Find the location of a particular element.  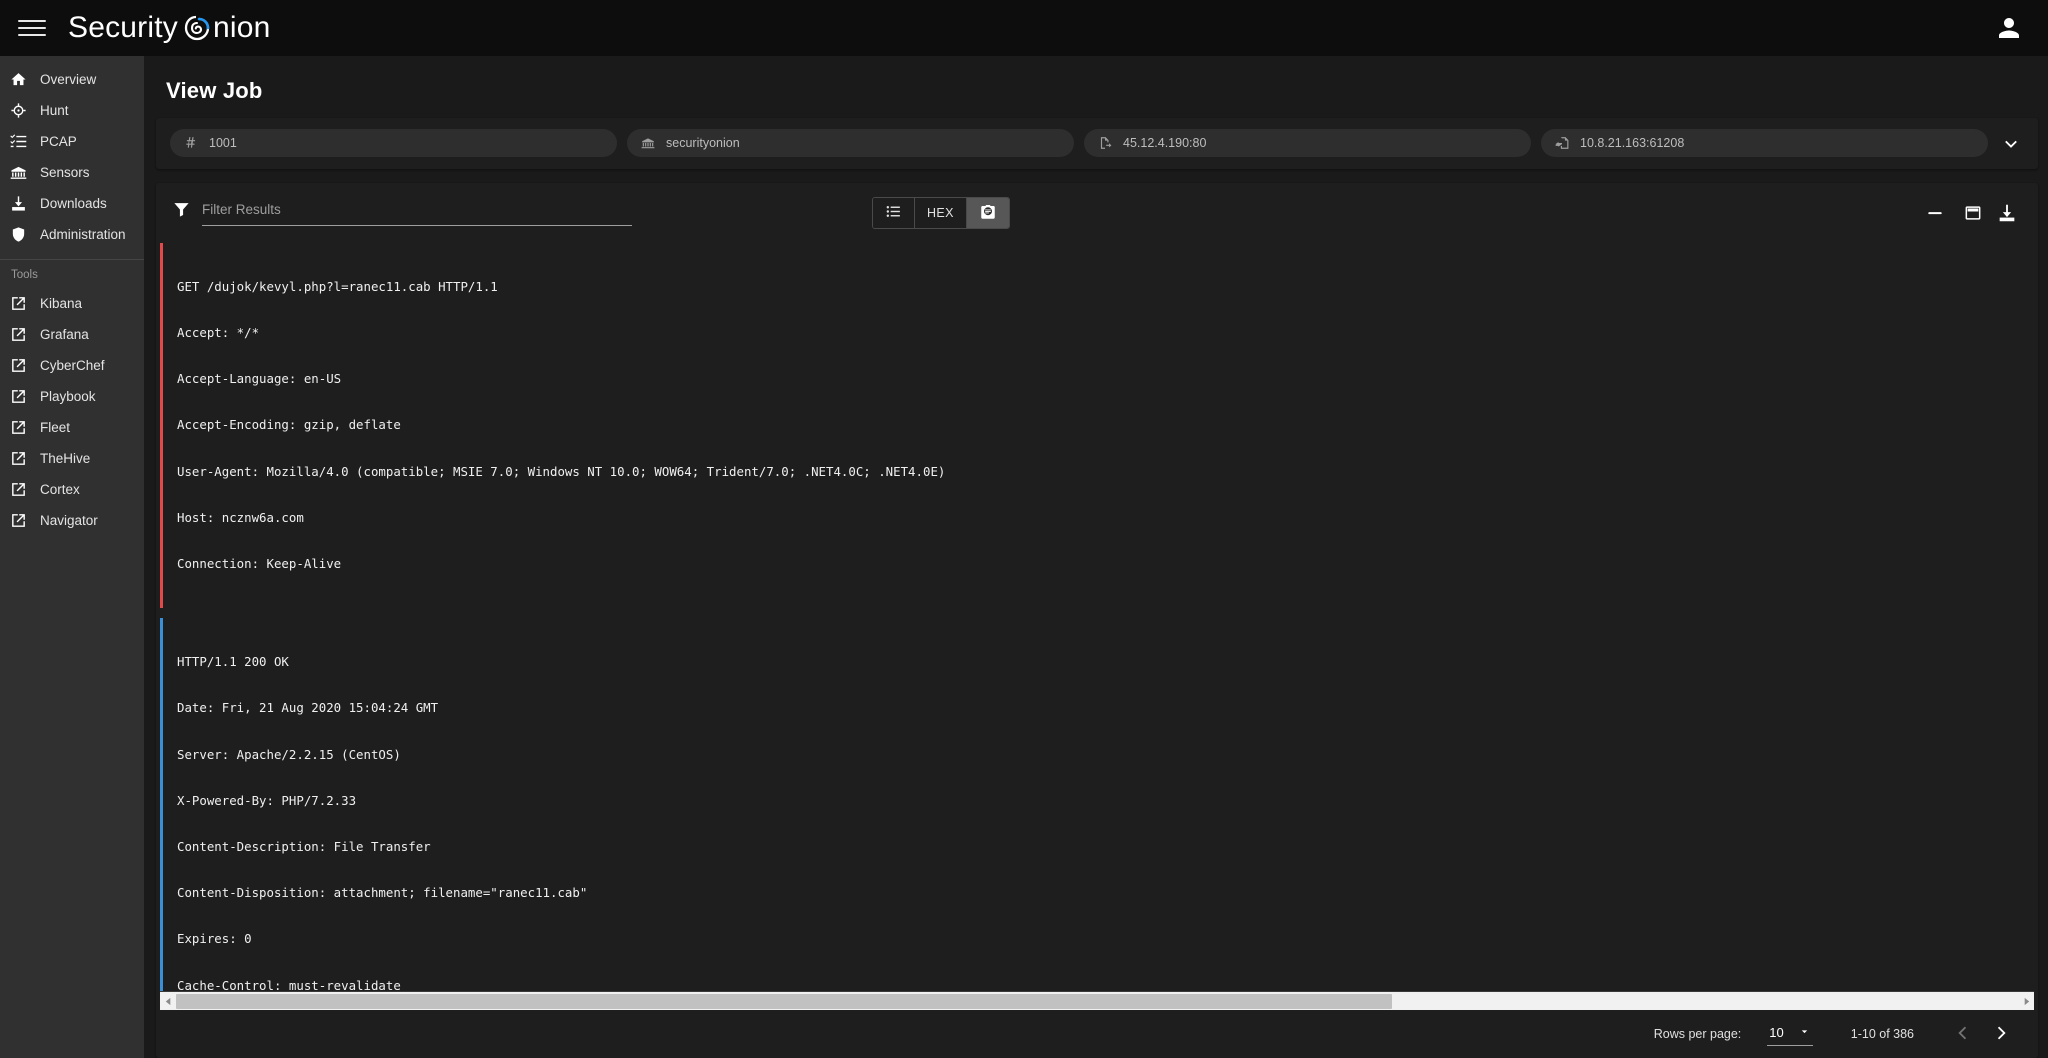

sidebar-item-label: Downloads is located at coordinates (73, 203).